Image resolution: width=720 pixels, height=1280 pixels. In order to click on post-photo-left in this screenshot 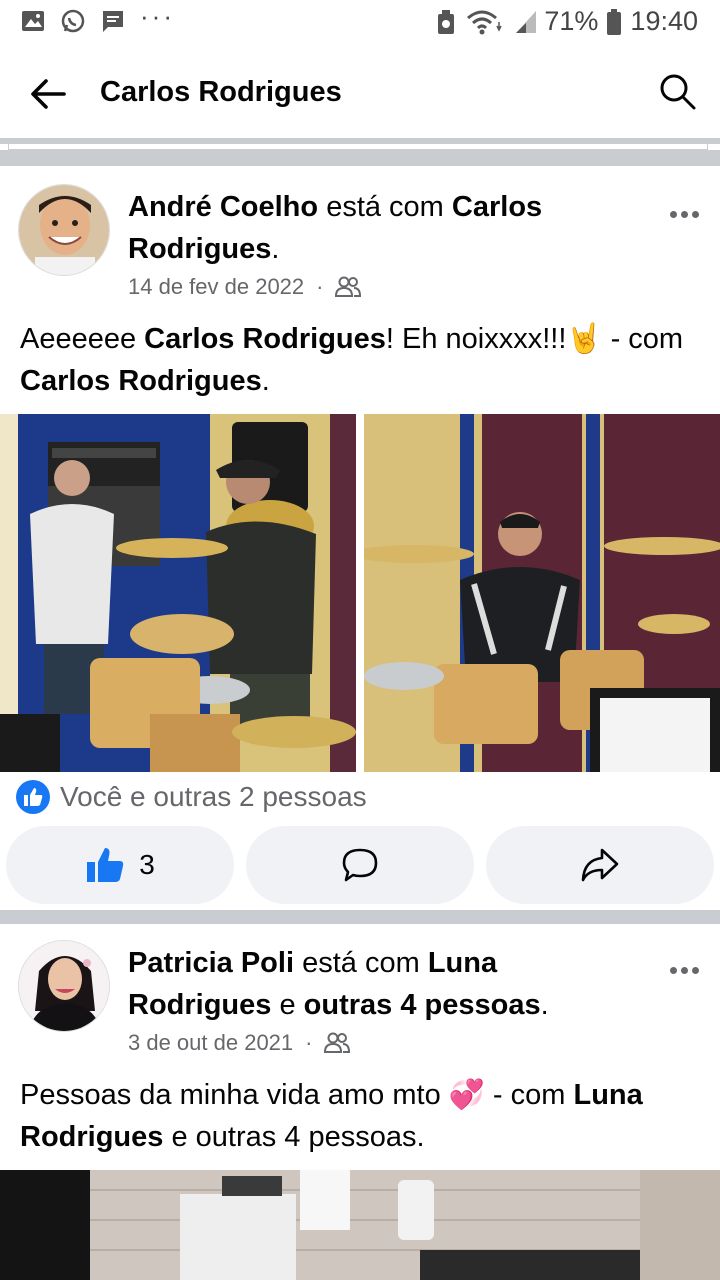, I will do `click(178, 593)`.